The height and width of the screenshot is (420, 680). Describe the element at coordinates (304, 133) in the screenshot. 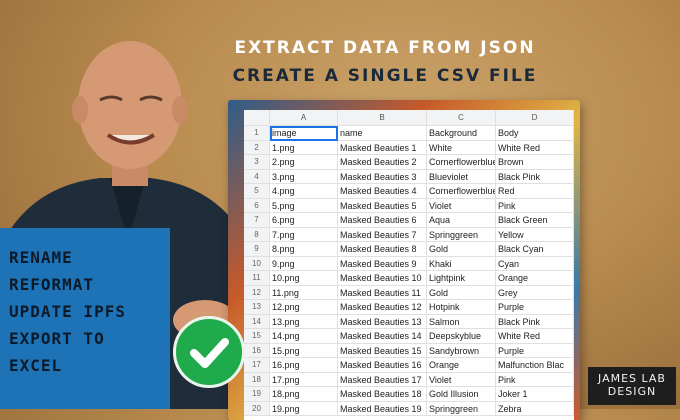

I see `cell-image: image` at that location.